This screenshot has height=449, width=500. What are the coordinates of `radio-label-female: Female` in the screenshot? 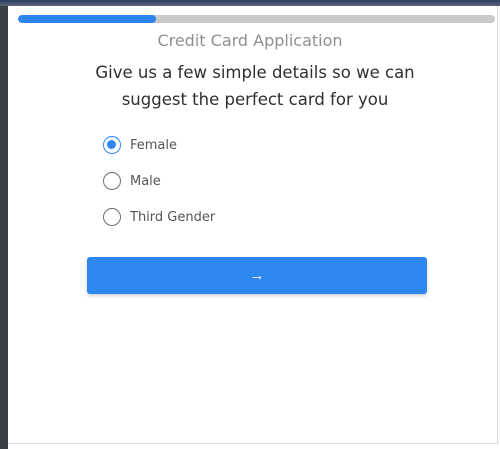 It's located at (154, 145).